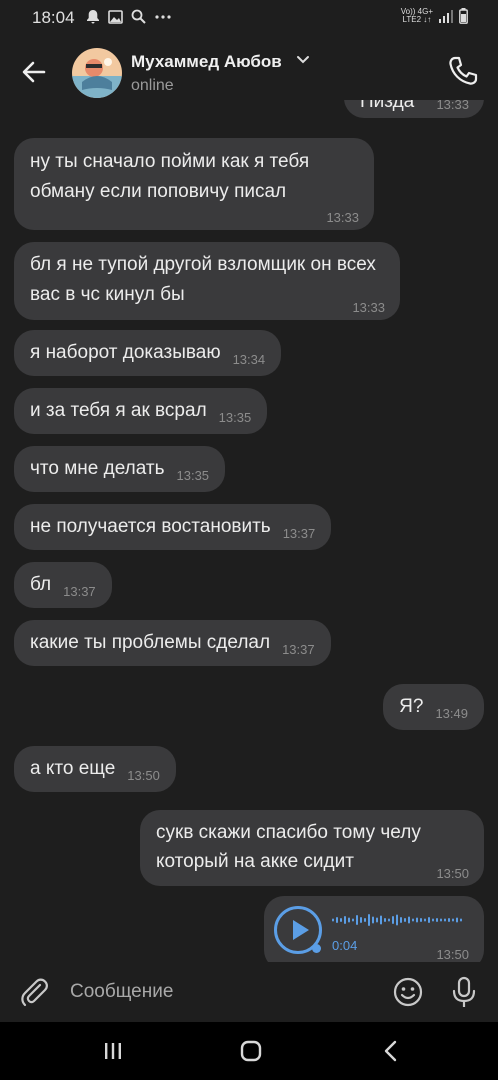  What do you see at coordinates (53, 17) in the screenshot?
I see `status-time: 18:04` at bounding box center [53, 17].